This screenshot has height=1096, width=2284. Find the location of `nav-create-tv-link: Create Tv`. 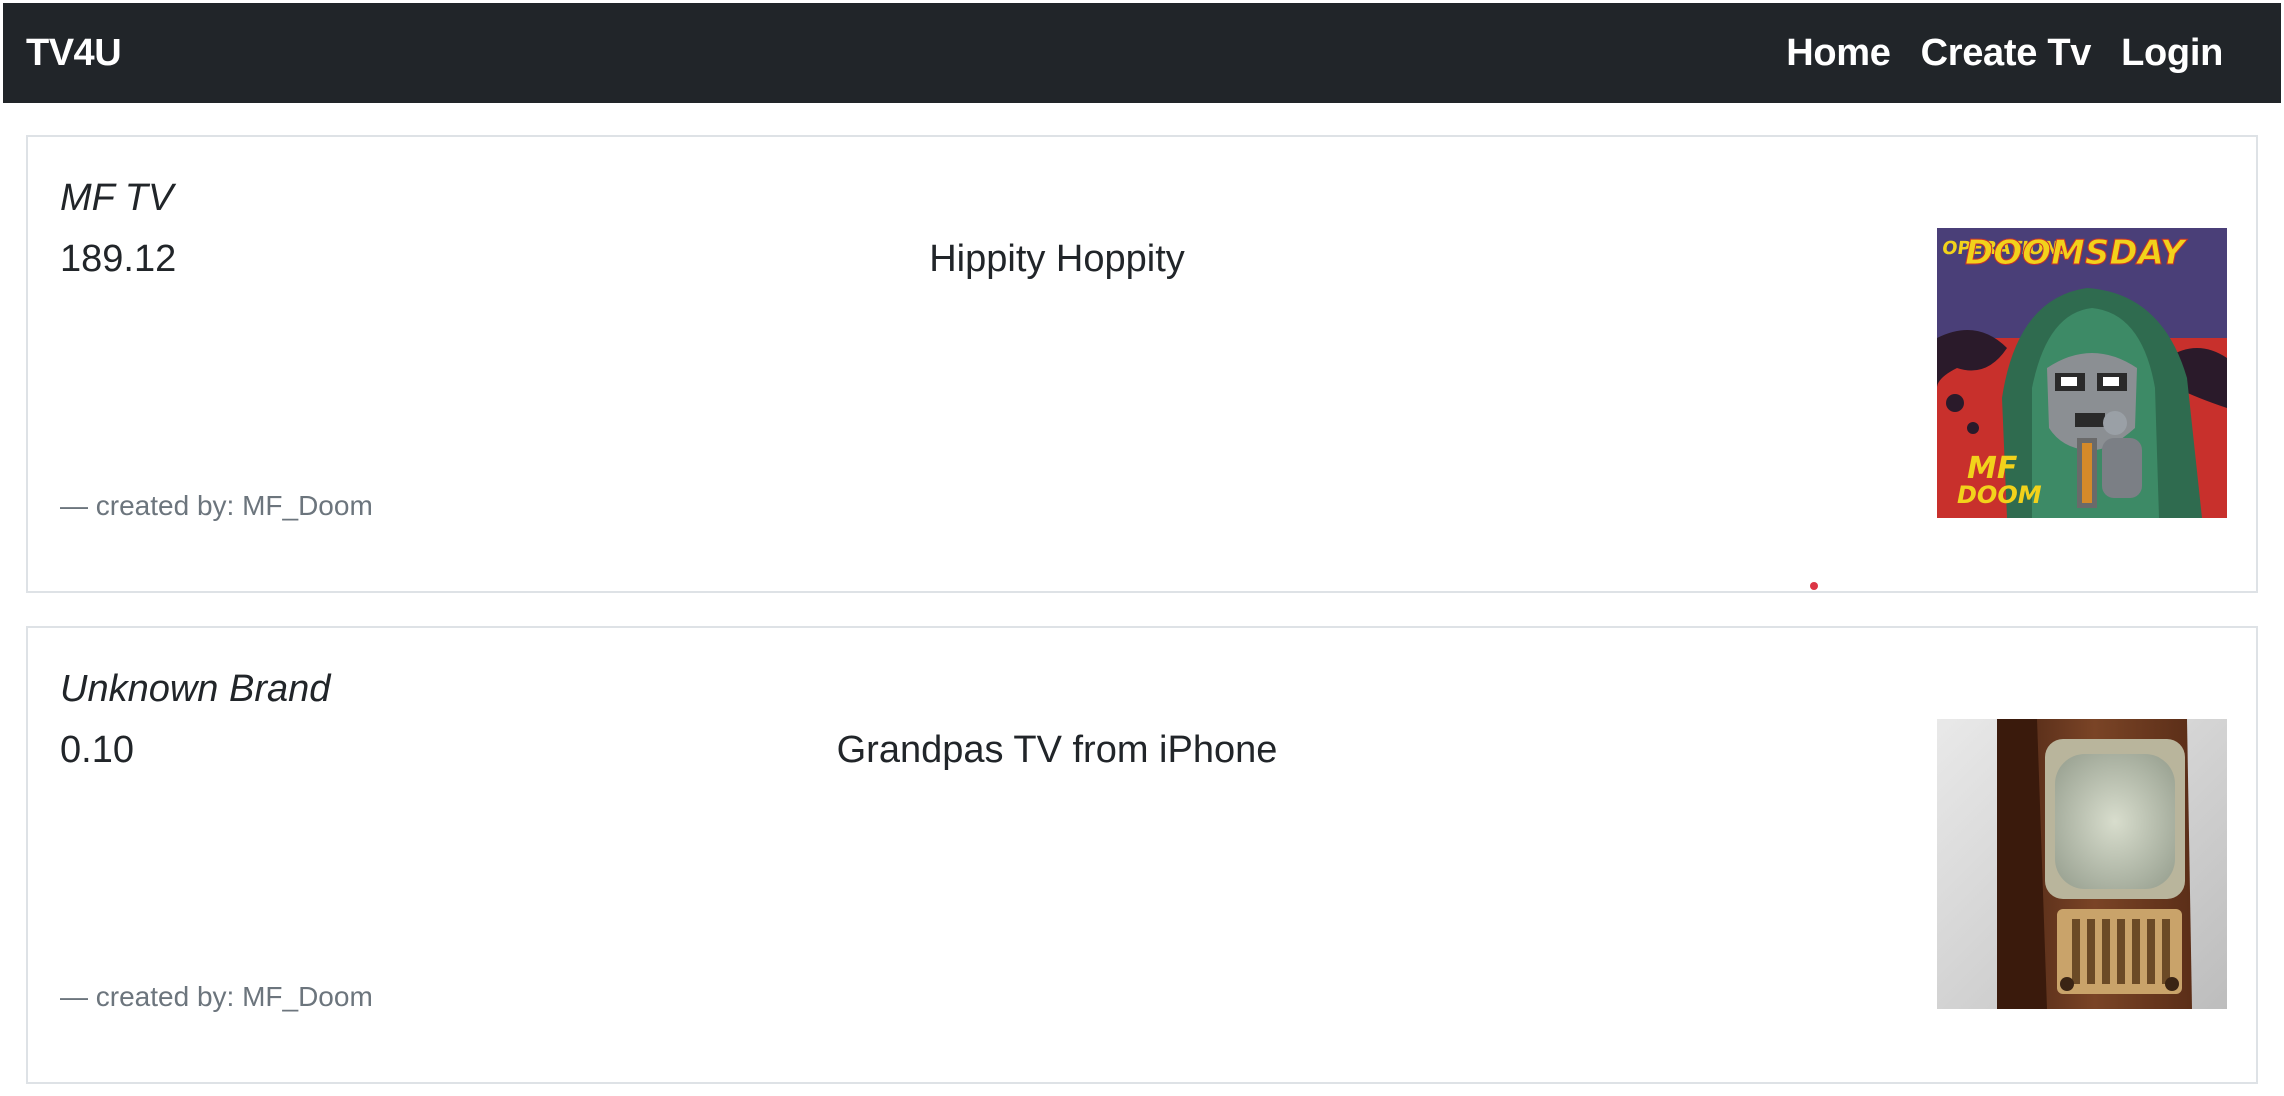

nav-create-tv-link: Create Tv is located at coordinates (2006, 53).